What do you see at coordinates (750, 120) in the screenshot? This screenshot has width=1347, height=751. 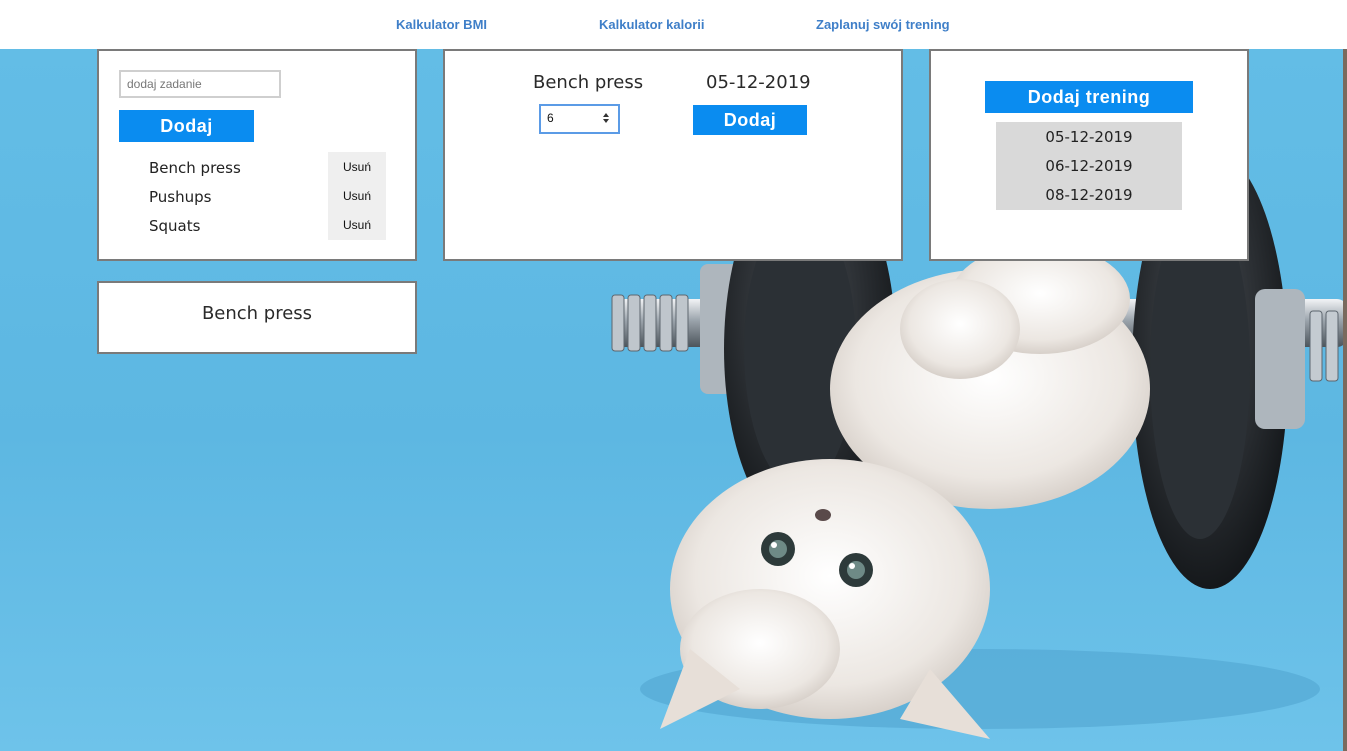 I see `add-exercise-button: Dodaj` at bounding box center [750, 120].